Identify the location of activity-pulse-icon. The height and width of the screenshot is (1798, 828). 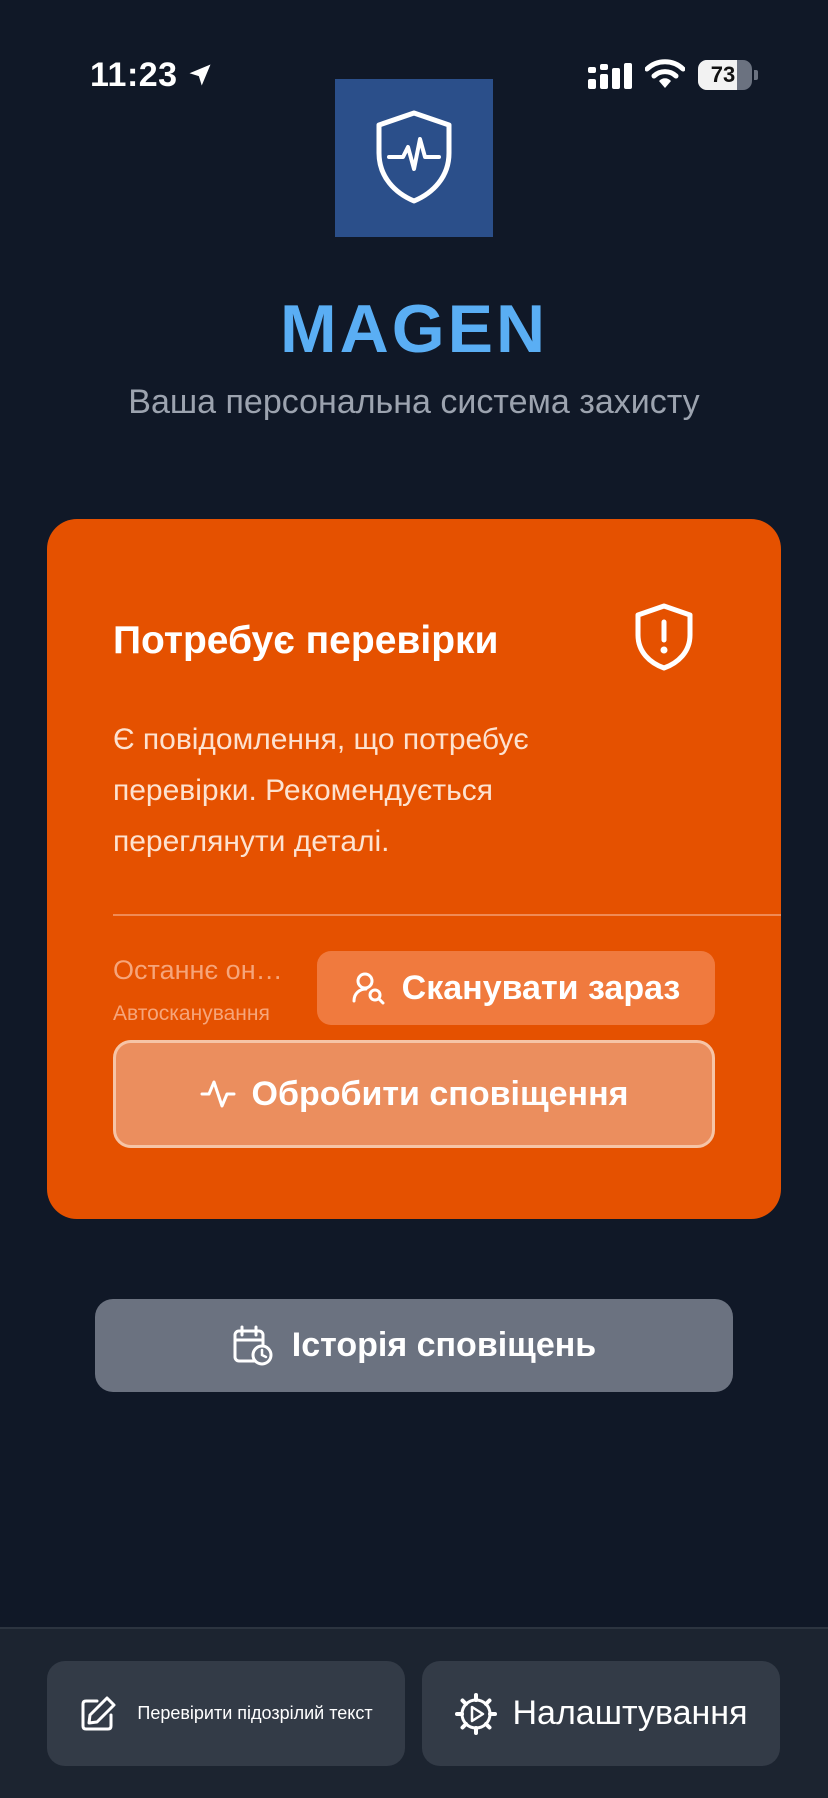
(218, 1094).